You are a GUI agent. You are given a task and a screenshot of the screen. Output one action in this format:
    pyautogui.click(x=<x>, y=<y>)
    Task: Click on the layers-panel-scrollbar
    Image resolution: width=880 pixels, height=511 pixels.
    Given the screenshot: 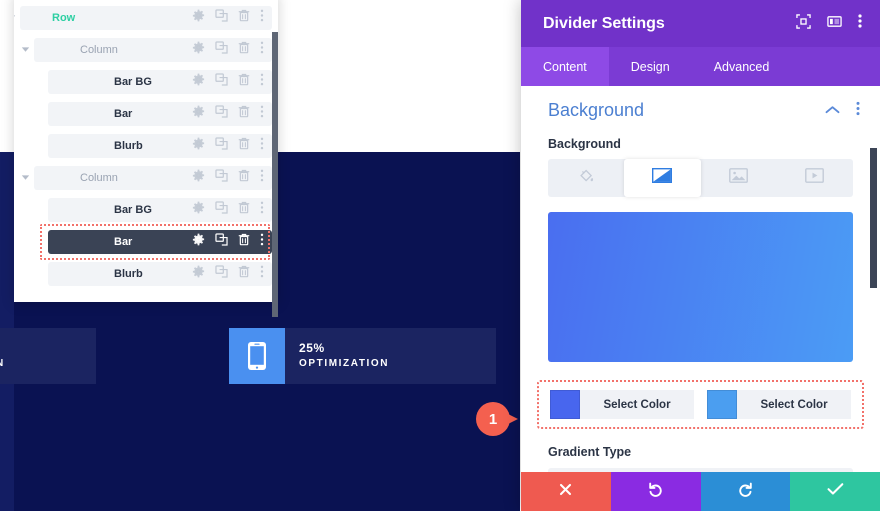 What is the action you would take?
    pyautogui.click(x=275, y=174)
    